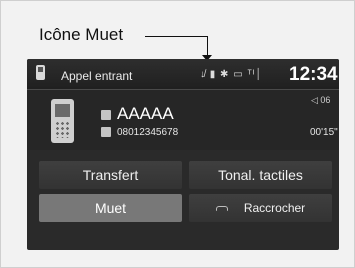  I want to click on contact-name: AAAAA, so click(145, 113).